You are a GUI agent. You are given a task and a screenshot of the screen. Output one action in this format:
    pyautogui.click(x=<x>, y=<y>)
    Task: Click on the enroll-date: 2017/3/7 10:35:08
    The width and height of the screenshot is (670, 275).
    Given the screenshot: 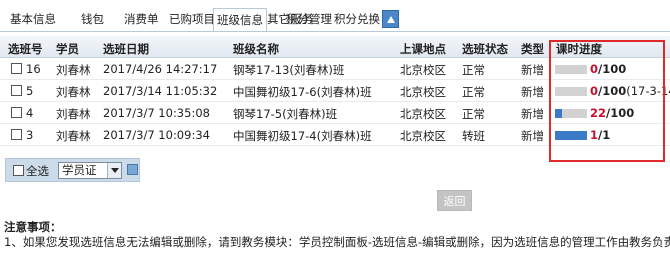 What is the action you would take?
    pyautogui.click(x=156, y=113)
    